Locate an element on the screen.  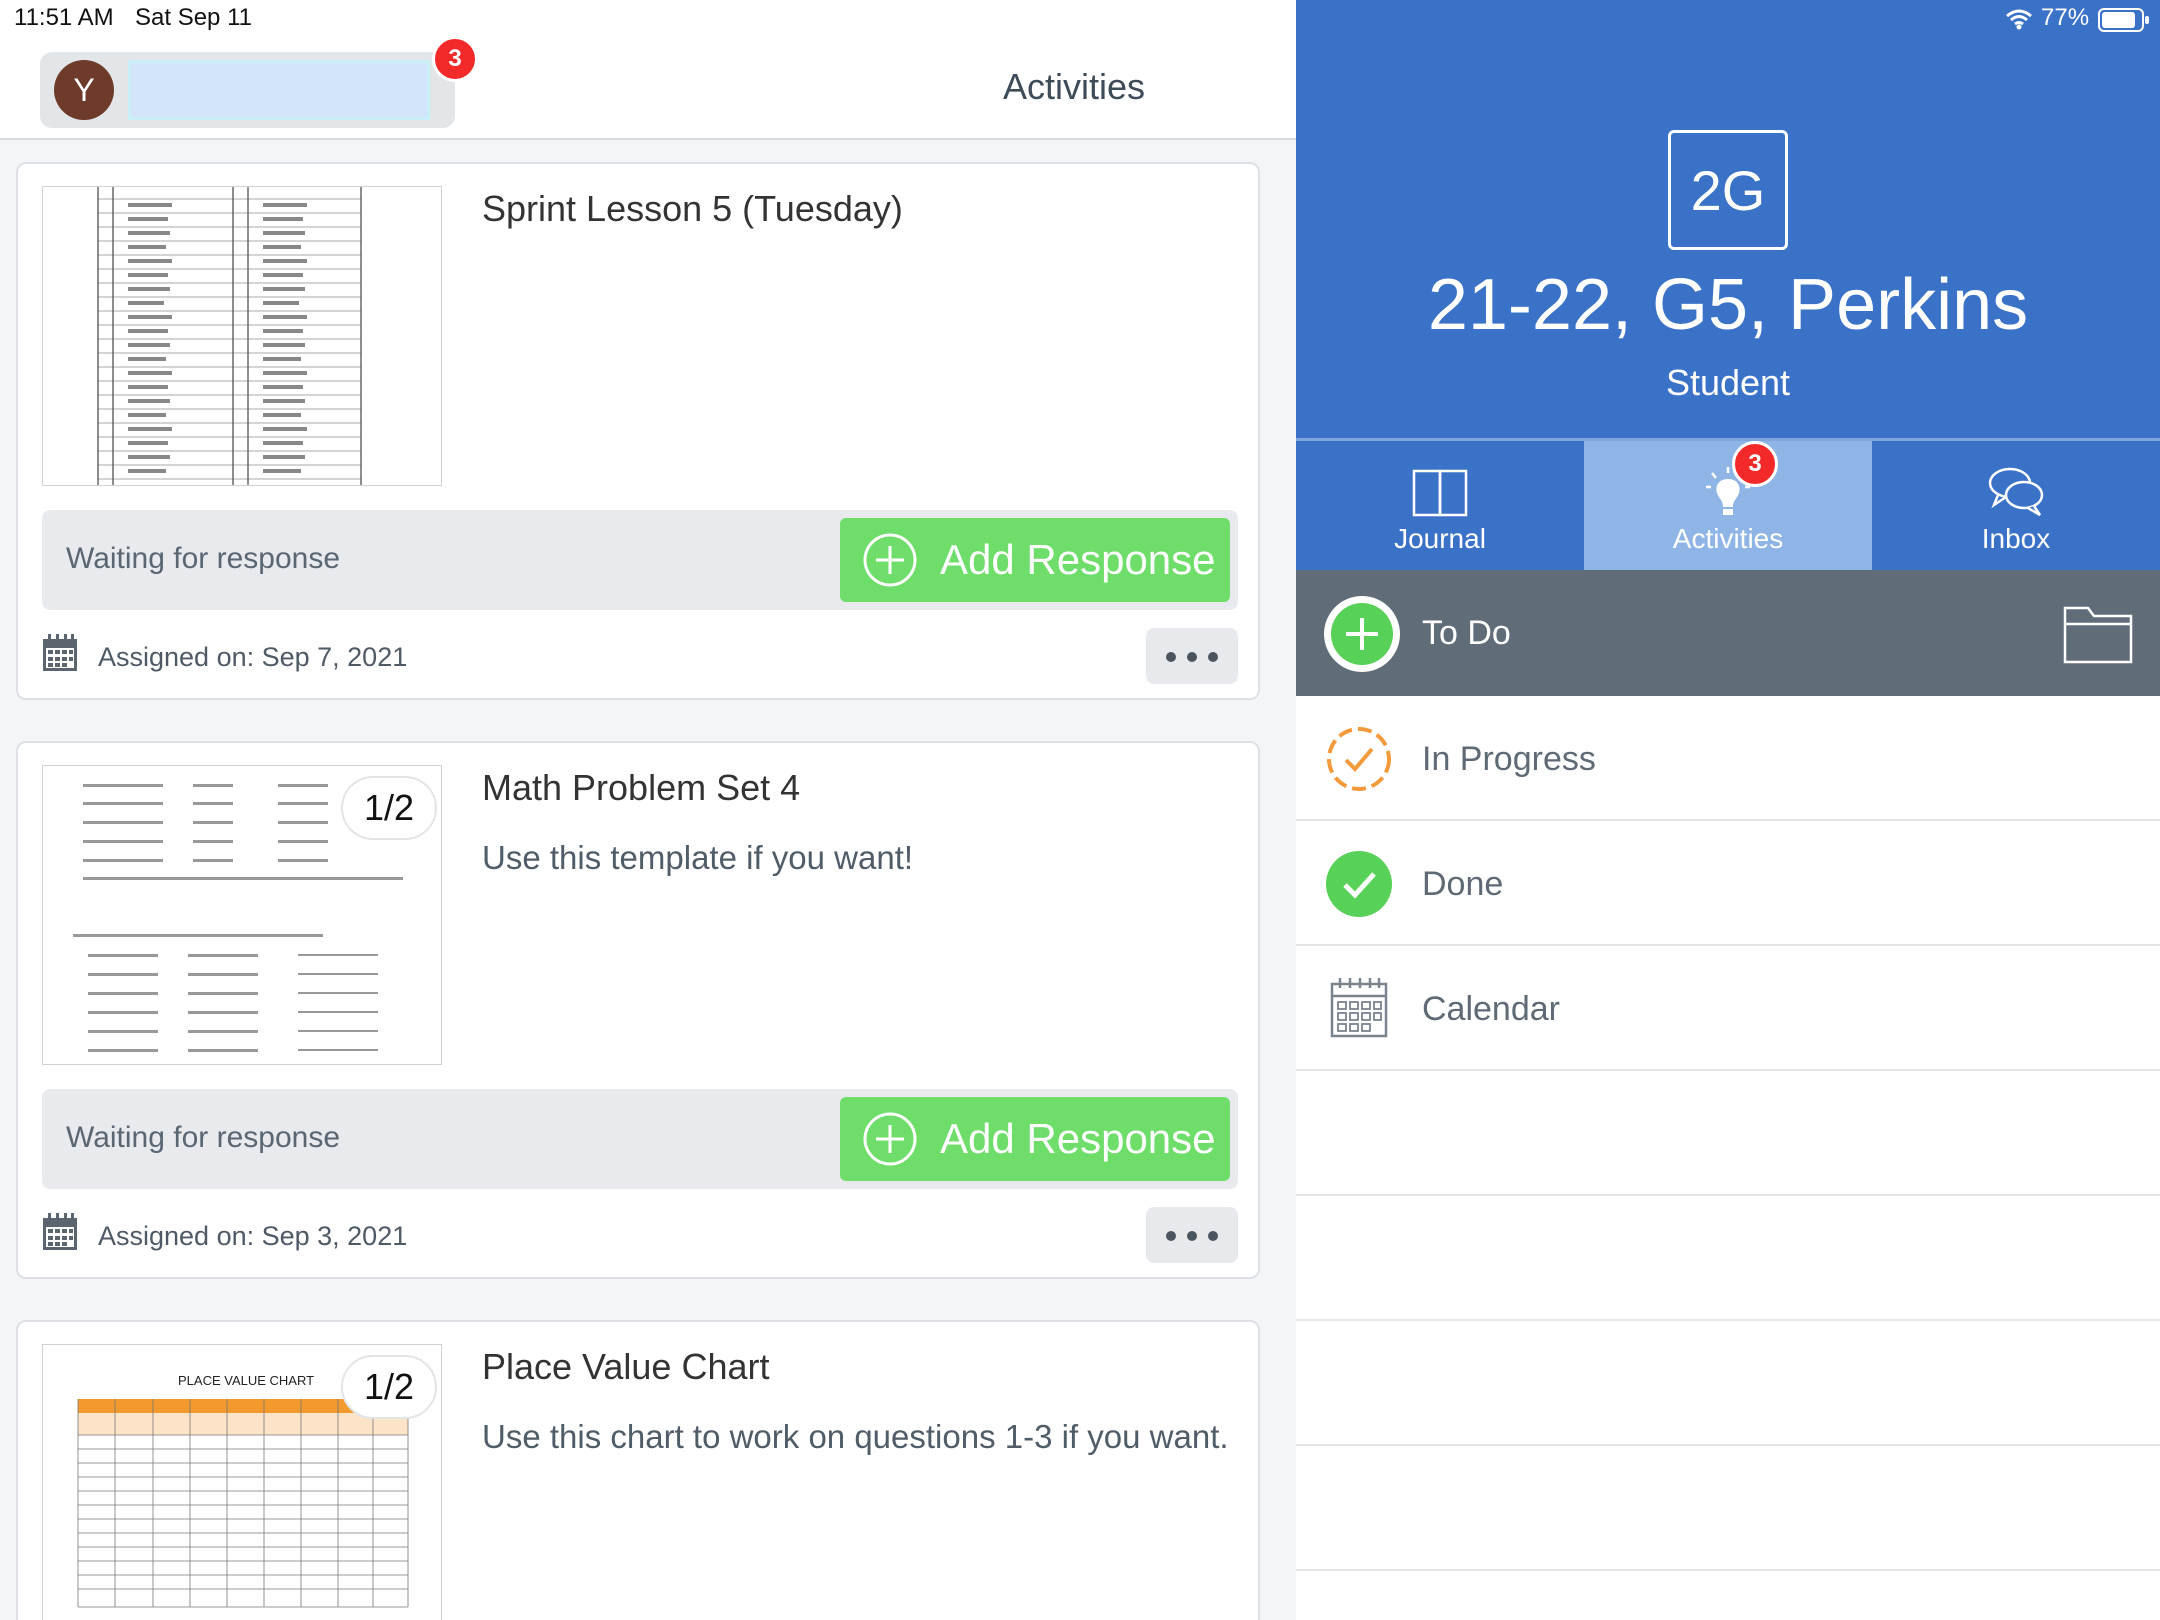
activity-description: Use this template if you want! is located at coordinates (698, 857).